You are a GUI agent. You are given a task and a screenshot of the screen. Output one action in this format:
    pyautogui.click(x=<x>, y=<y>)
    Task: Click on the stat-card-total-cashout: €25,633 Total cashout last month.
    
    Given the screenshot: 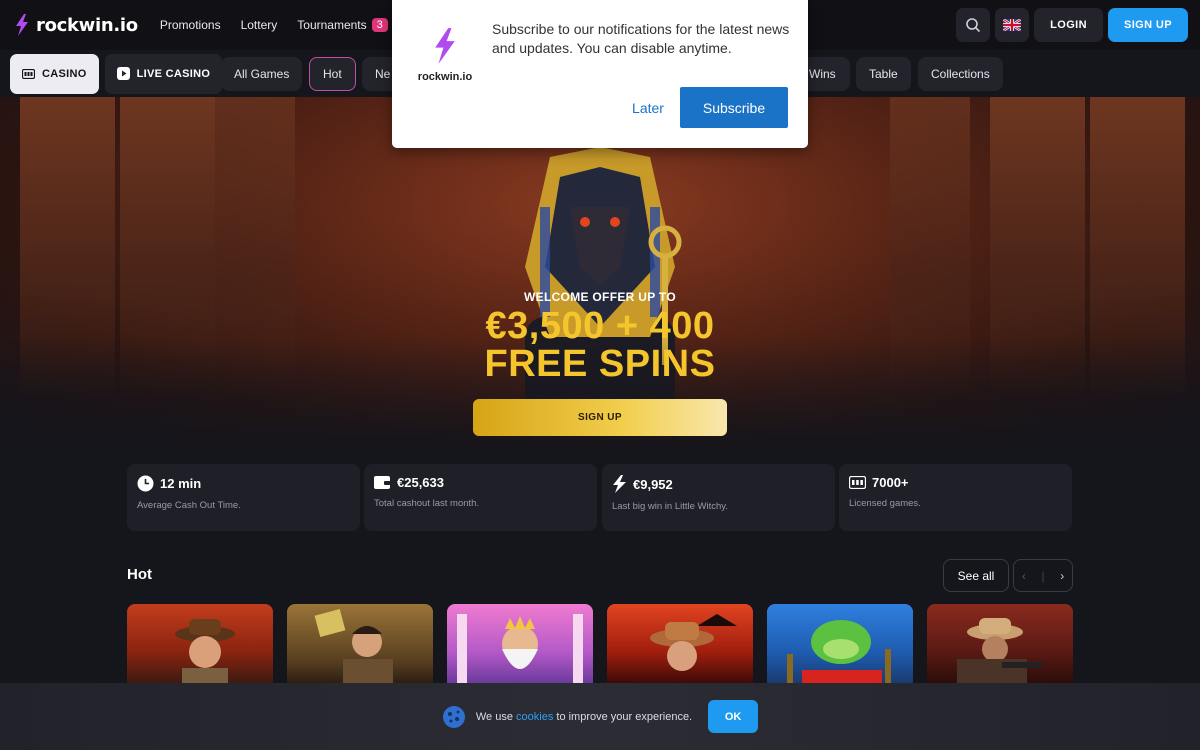 What is the action you would take?
    pyautogui.click(x=480, y=497)
    